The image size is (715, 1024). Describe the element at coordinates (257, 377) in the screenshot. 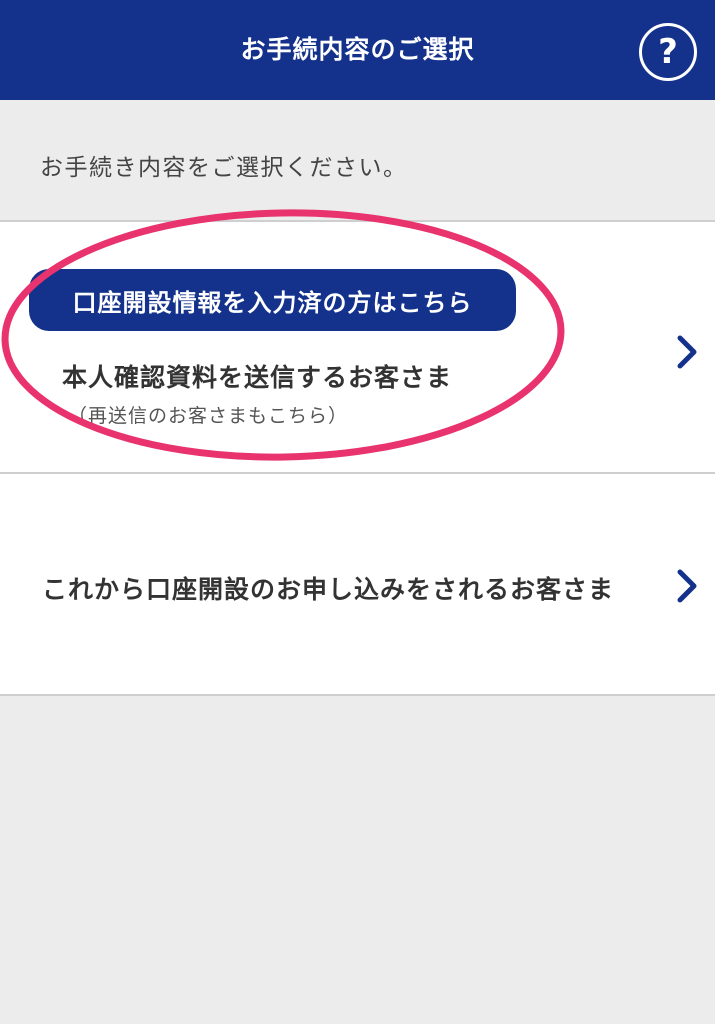

I see `option-label: 本人確認資料を送信するお客さま` at that location.